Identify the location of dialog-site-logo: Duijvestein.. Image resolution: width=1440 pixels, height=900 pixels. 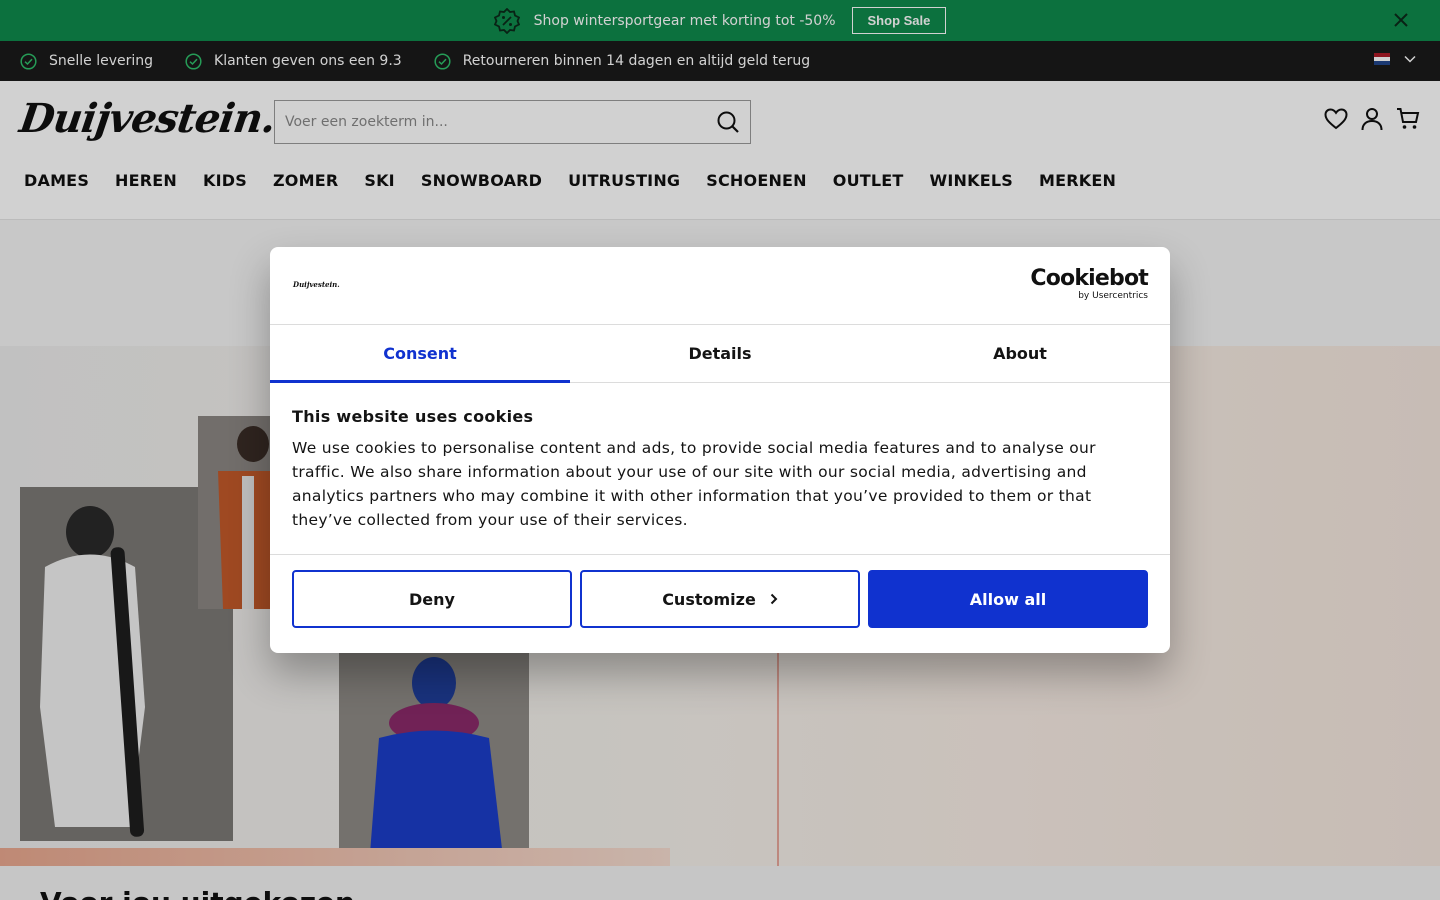
(316, 284).